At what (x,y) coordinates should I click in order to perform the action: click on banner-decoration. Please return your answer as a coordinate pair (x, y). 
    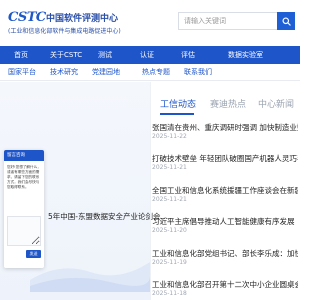
    Looking at the image, I should click on (90, 277).